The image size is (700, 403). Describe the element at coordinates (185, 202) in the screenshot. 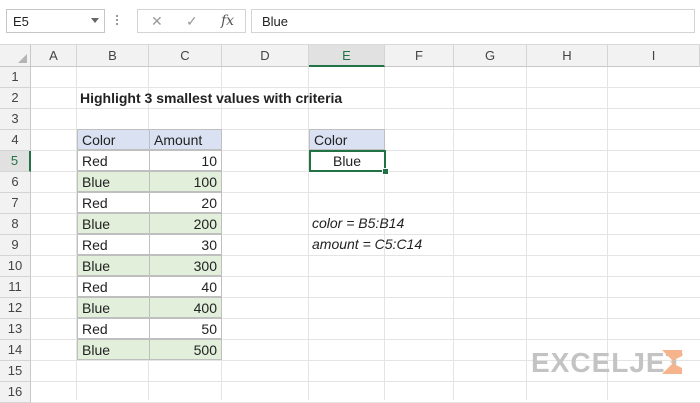

I see `table-cell-amount: 20` at that location.